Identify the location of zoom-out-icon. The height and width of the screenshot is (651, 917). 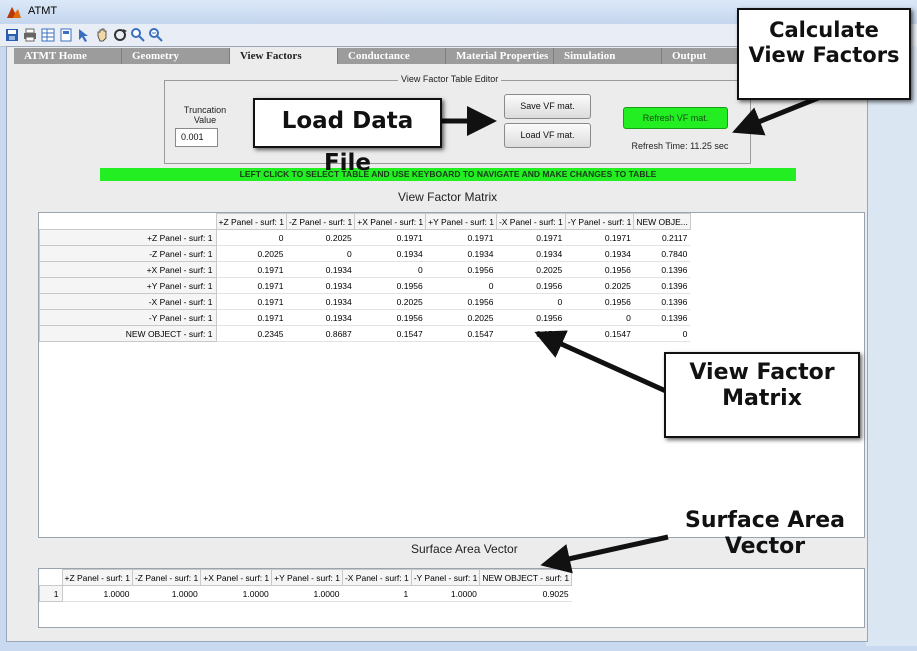
(156, 35).